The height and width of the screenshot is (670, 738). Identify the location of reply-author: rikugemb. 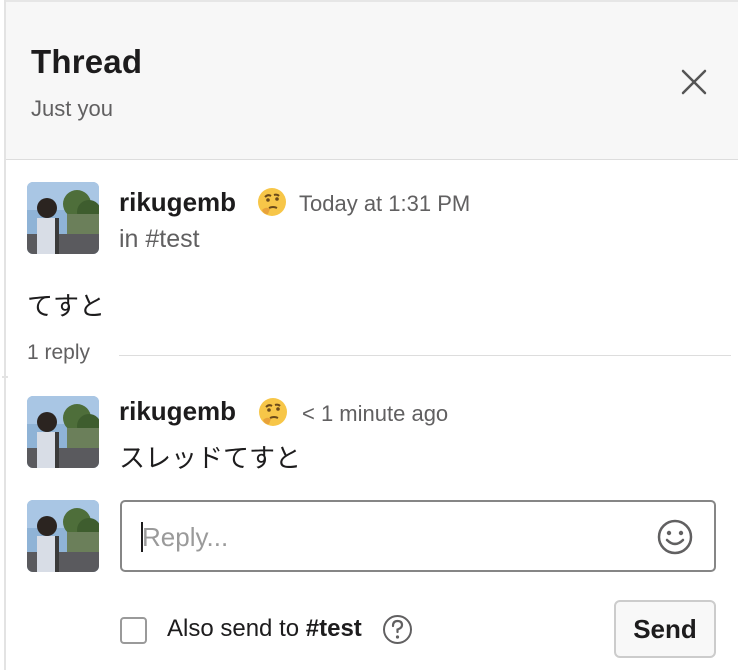
(177, 411).